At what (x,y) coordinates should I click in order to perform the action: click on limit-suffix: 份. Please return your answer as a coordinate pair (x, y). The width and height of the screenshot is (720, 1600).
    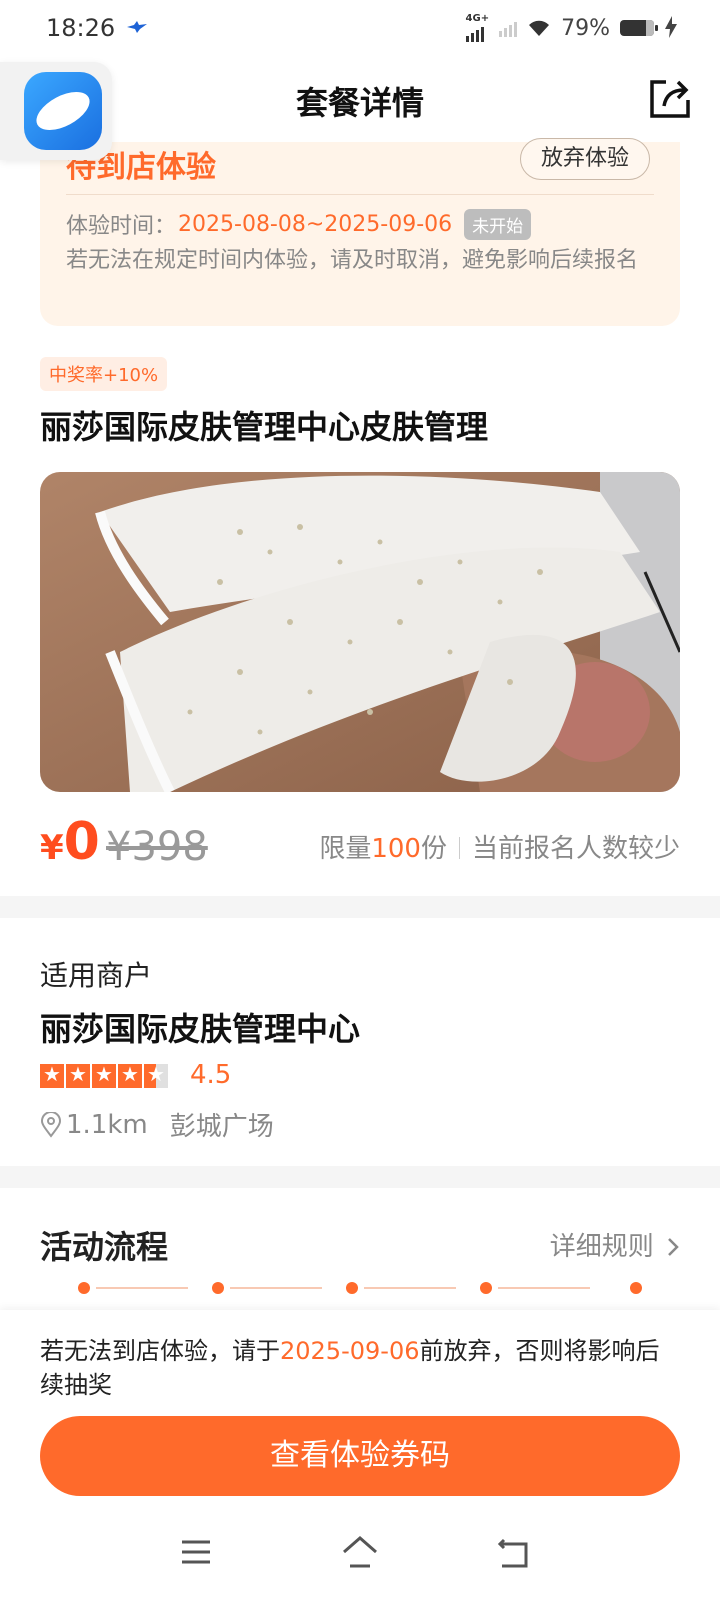
    Looking at the image, I should click on (433, 849).